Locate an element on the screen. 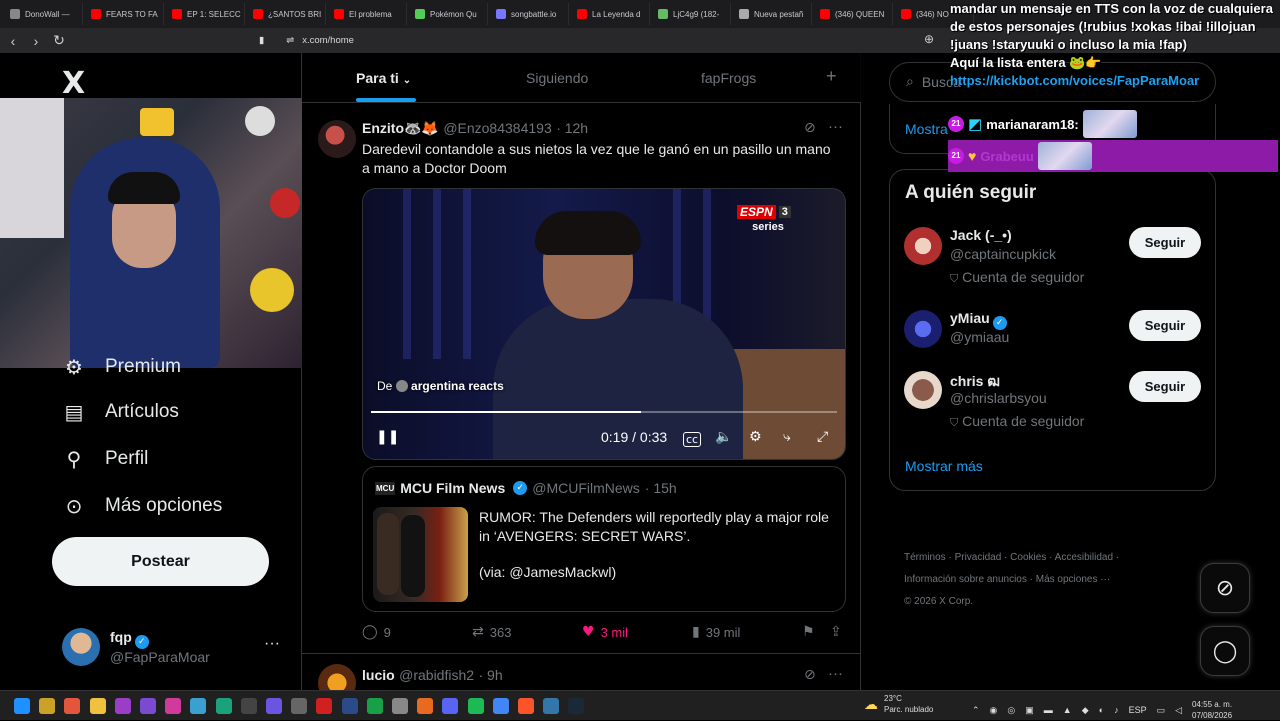 This screenshot has height=721, width=1280. footer-link-ads-info: Información sobre anuncios is located at coordinates (965, 579).